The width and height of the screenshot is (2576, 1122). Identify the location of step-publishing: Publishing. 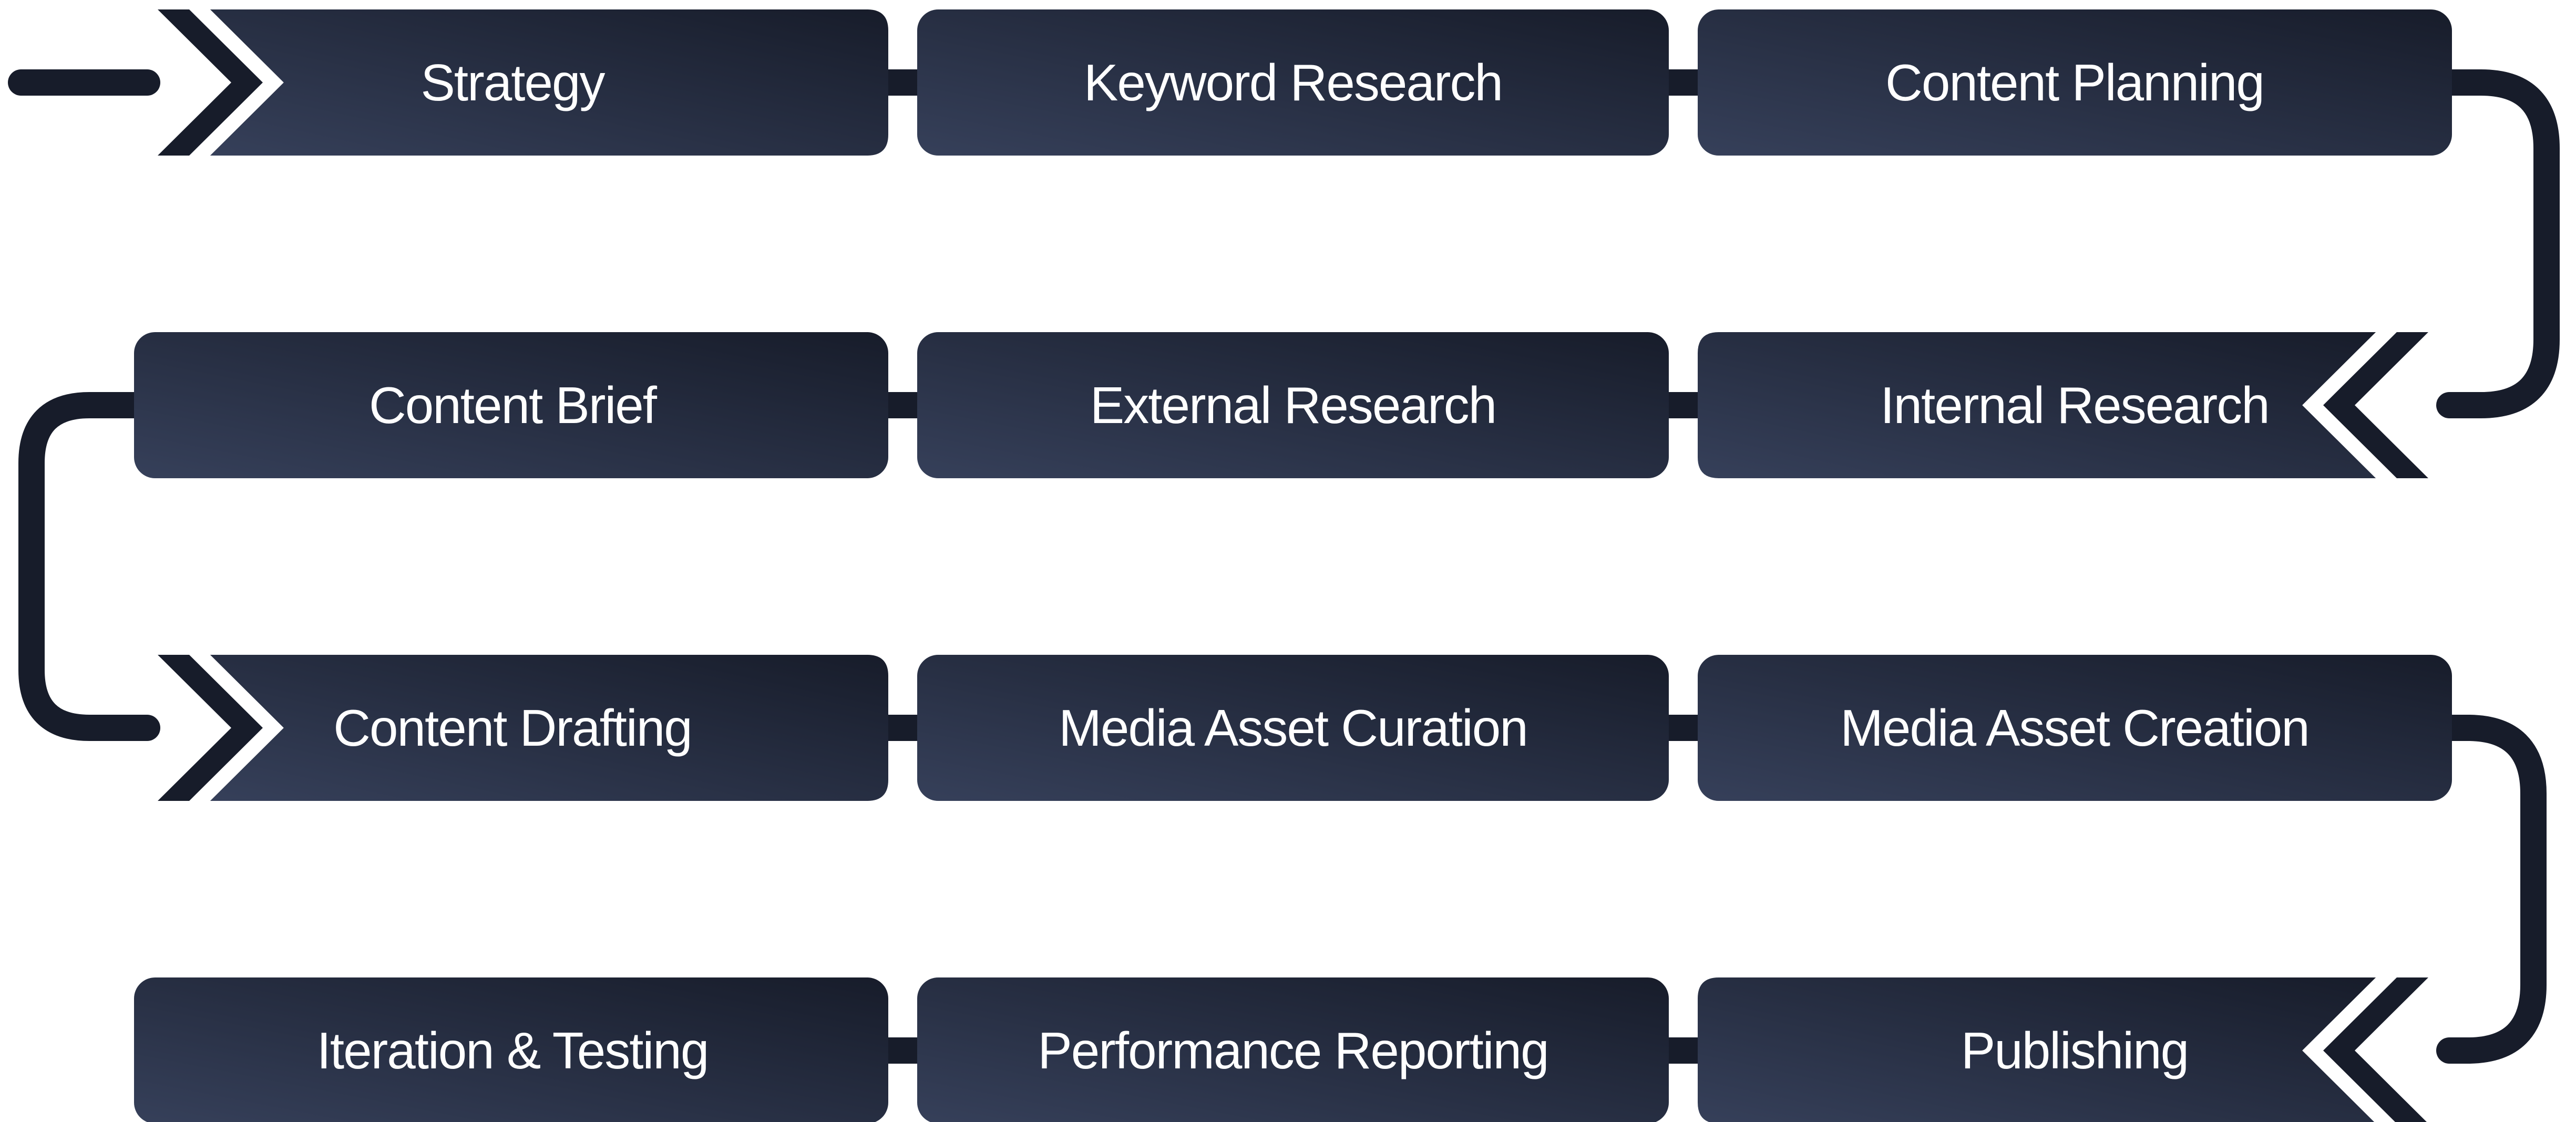
(2037, 1049).